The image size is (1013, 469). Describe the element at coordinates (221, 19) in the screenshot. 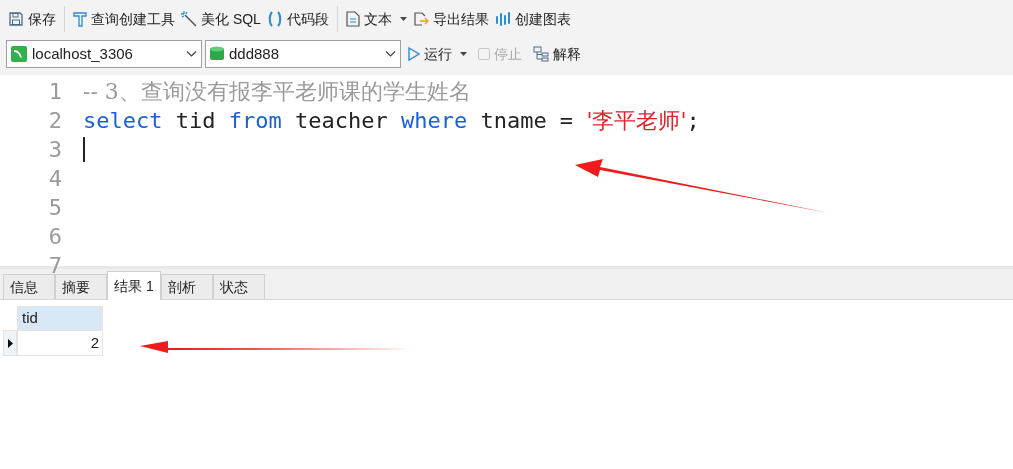

I see `toolbar-button: 美化 SQL` at that location.